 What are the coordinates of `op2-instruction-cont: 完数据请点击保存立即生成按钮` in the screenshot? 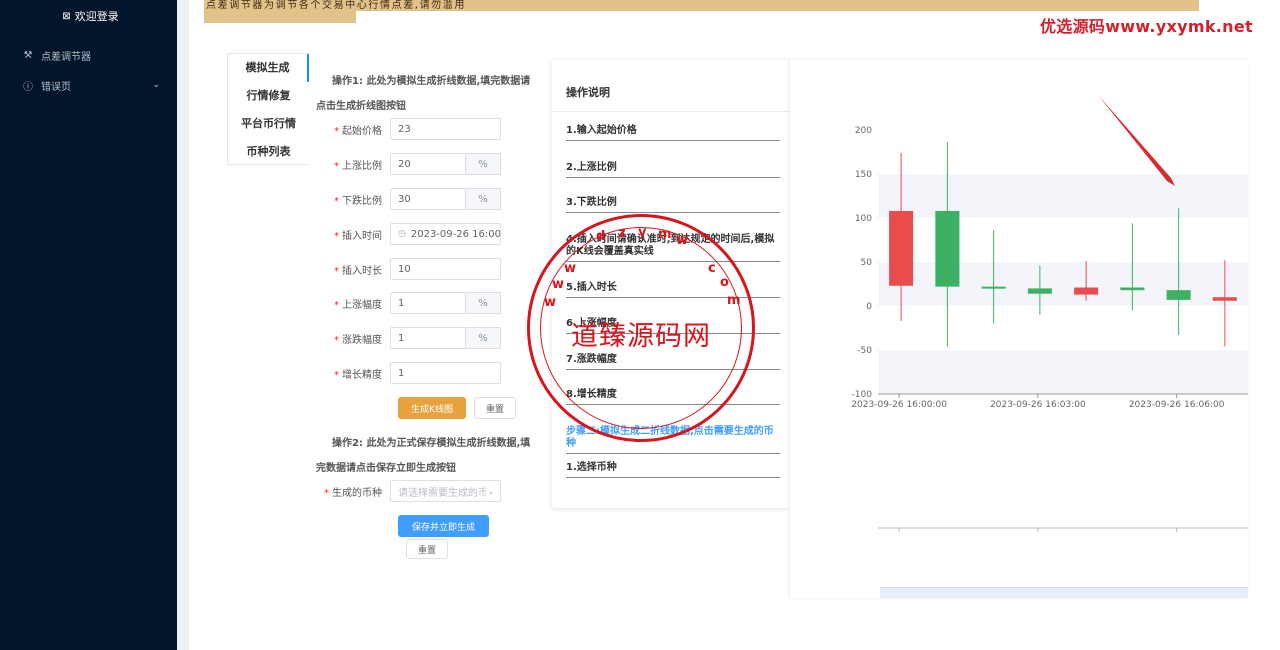 It's located at (386, 468).